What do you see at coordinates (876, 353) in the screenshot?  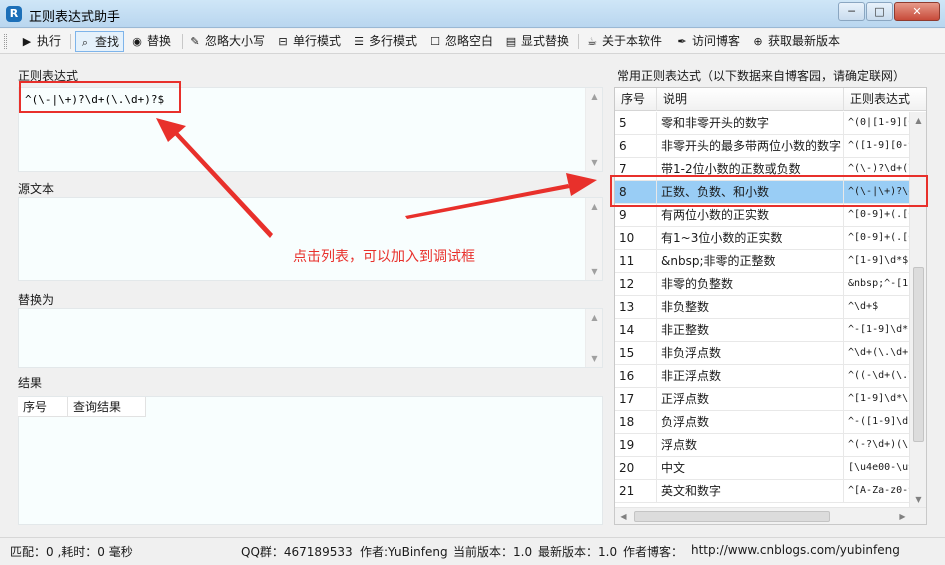 I see `list-cell-pattern: ^\d+(\.\d+)?$` at bounding box center [876, 353].